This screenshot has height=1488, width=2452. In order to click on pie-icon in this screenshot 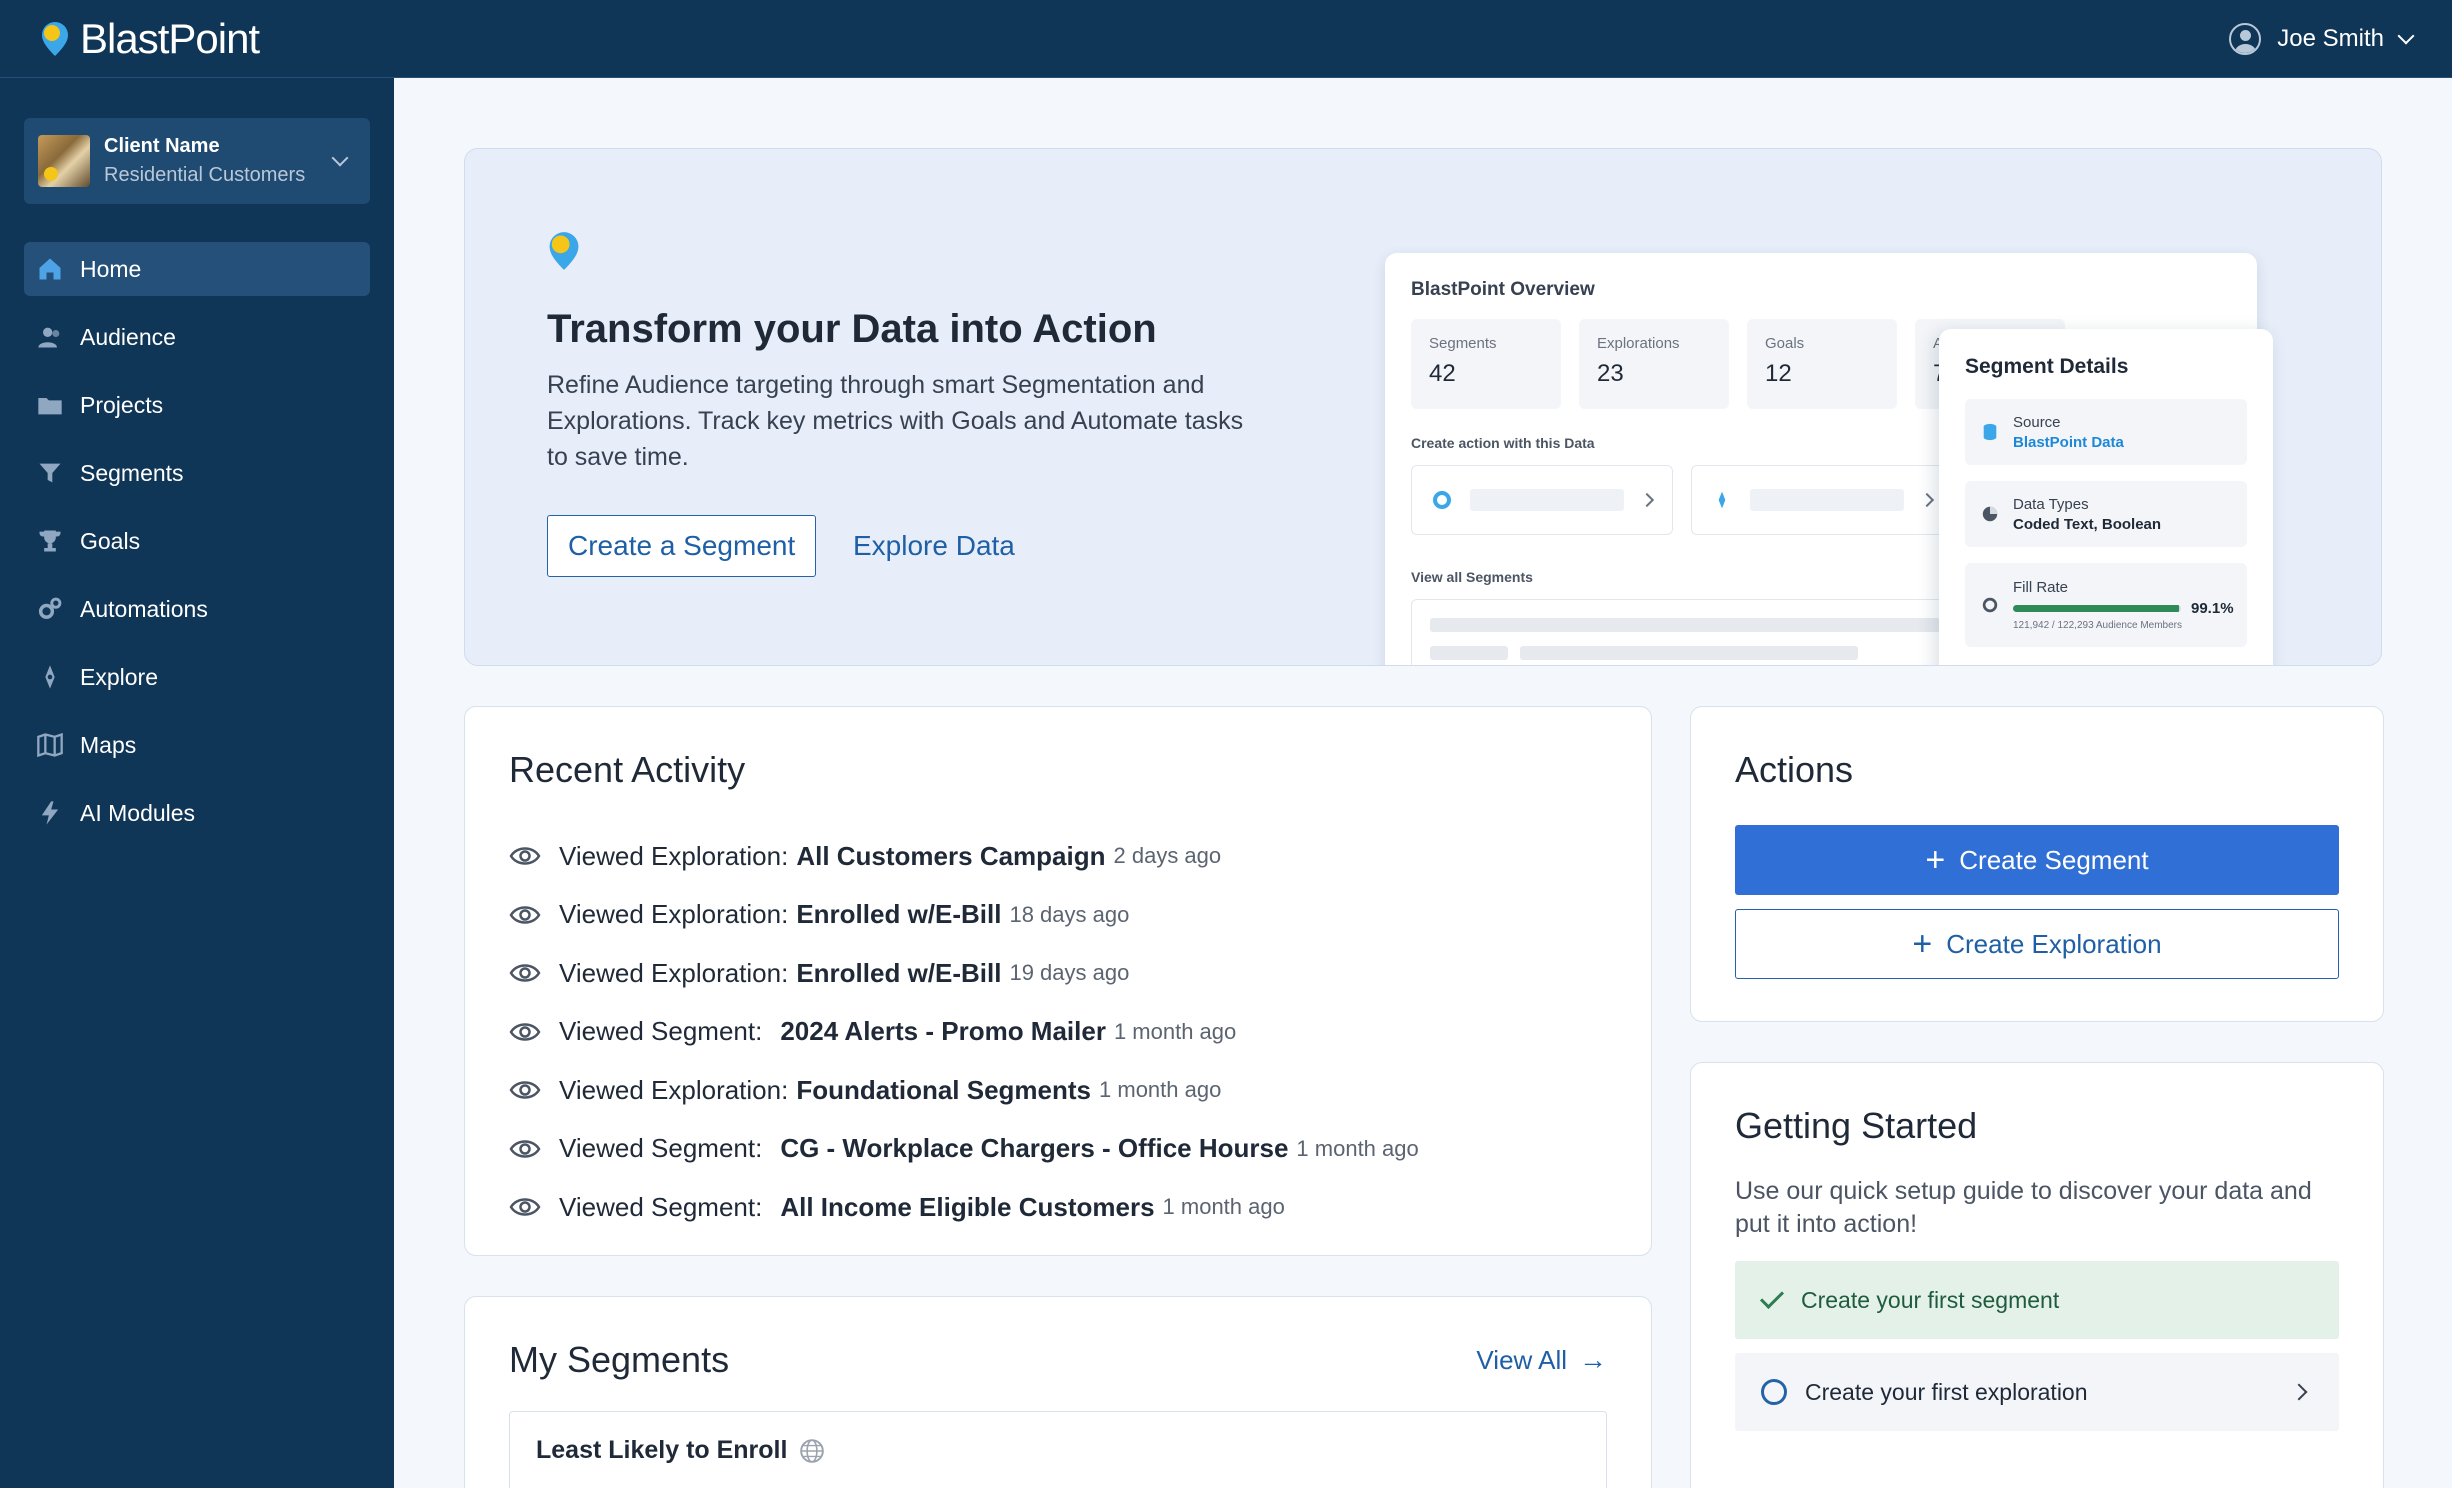, I will do `click(1990, 514)`.